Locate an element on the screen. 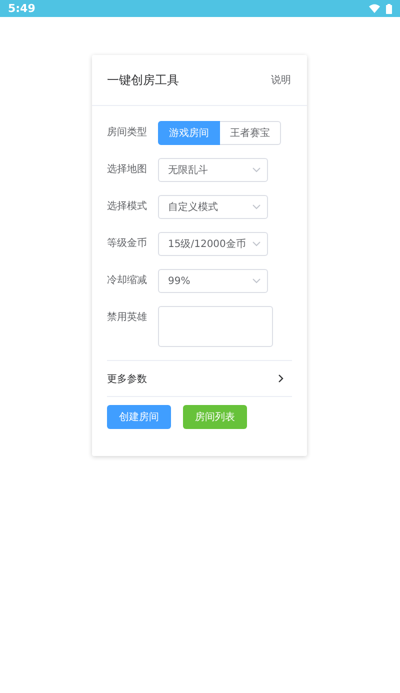  field-label: 选择模式 is located at coordinates (127, 207).